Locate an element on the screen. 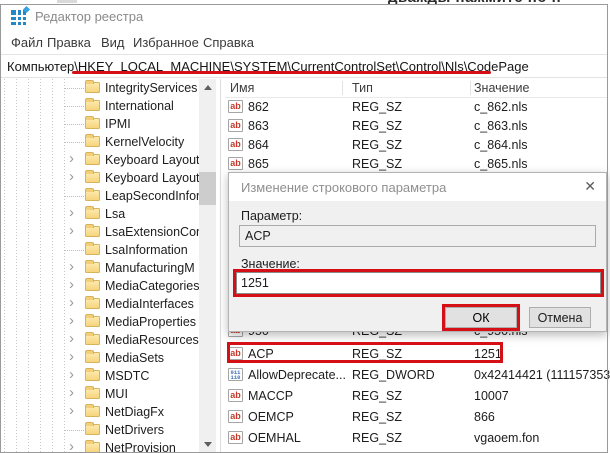 Image resolution: width=610 pixels, height=453 pixels. tree-item-mediasets: › MediaSets is located at coordinates (99, 357).